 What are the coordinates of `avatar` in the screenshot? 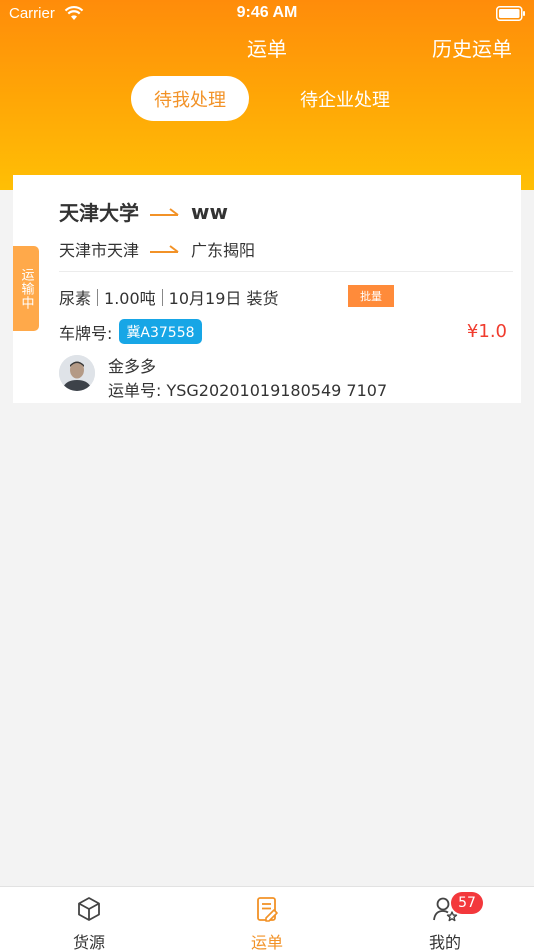 It's located at (77, 373).